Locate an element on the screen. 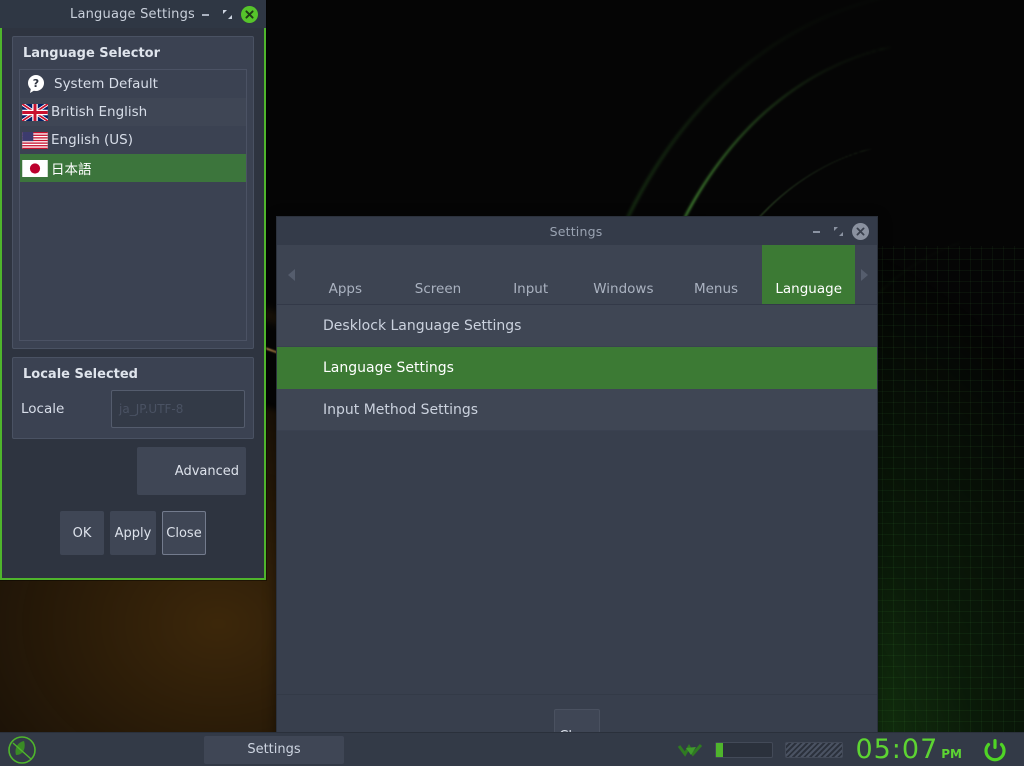 The width and height of the screenshot is (1024, 766). locale-selected-title: Locale Selected is located at coordinates (80, 374).